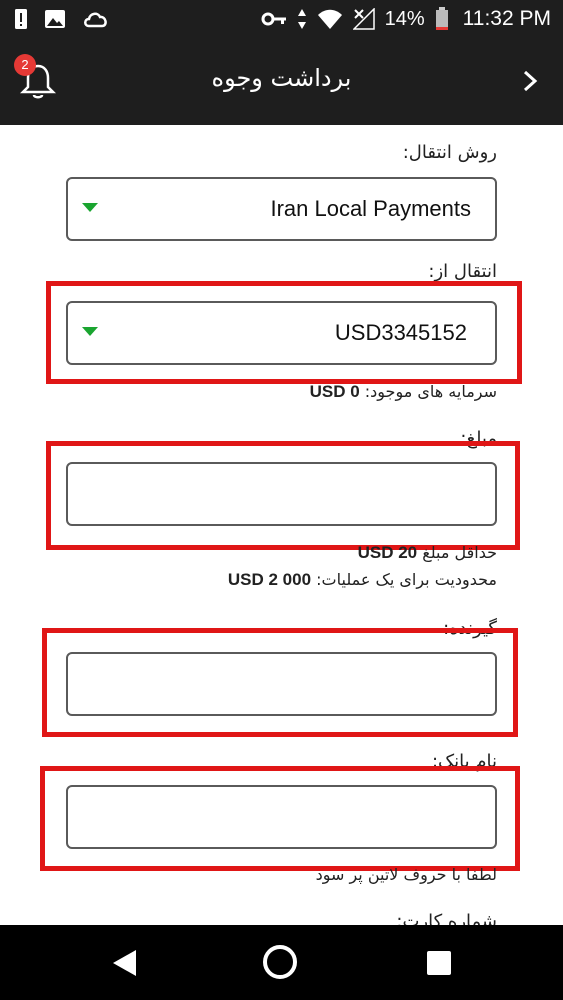 This screenshot has width=563, height=1000. I want to click on nav-home-button, so click(280, 962).